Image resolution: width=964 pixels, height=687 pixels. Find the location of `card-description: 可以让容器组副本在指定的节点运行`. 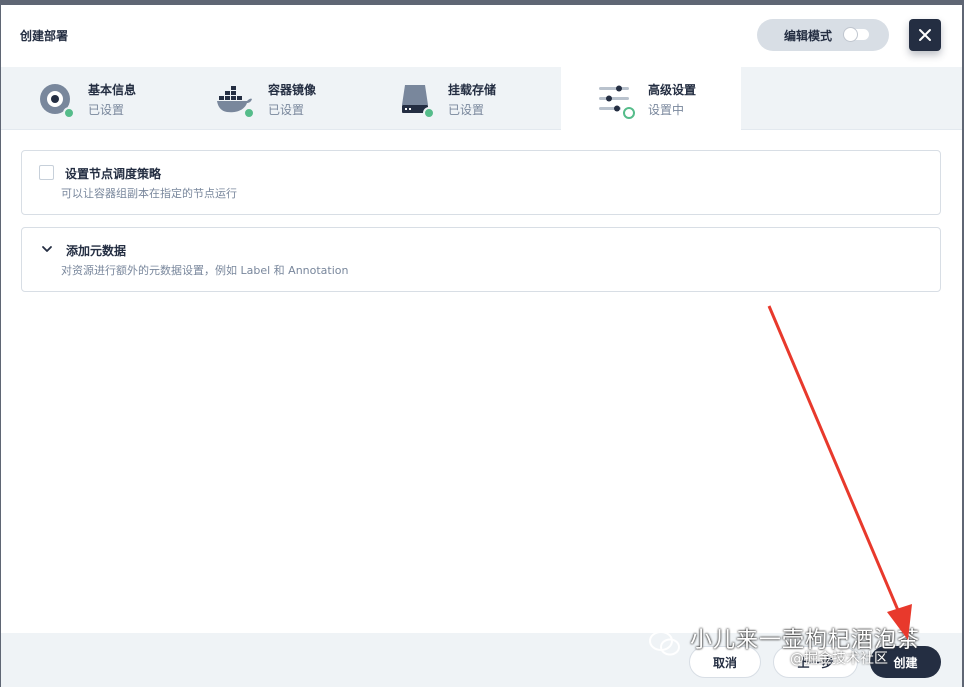

card-description: 可以让容器组副本在指定的节点运行 is located at coordinates (149, 193).